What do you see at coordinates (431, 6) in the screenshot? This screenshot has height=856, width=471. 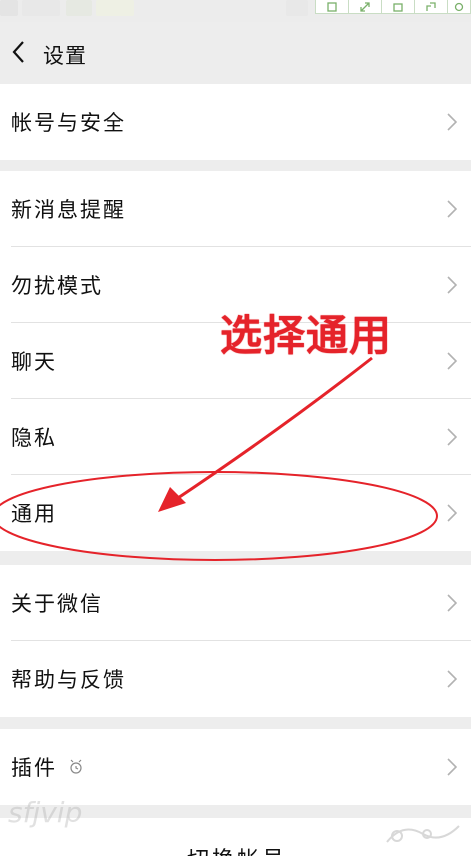 I see `share-icon` at bounding box center [431, 6].